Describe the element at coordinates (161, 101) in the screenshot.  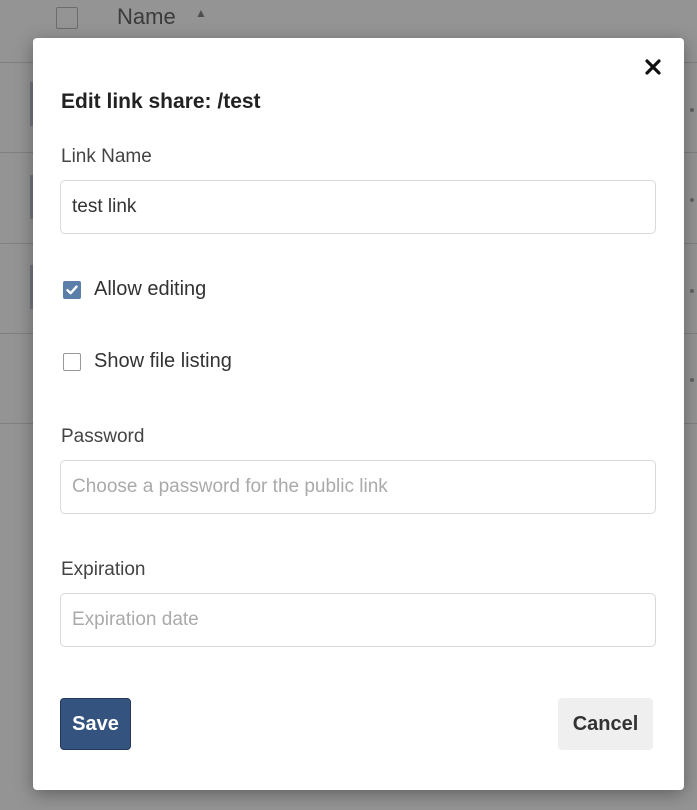
I see `dialog-title: Edit link share: /test` at that location.